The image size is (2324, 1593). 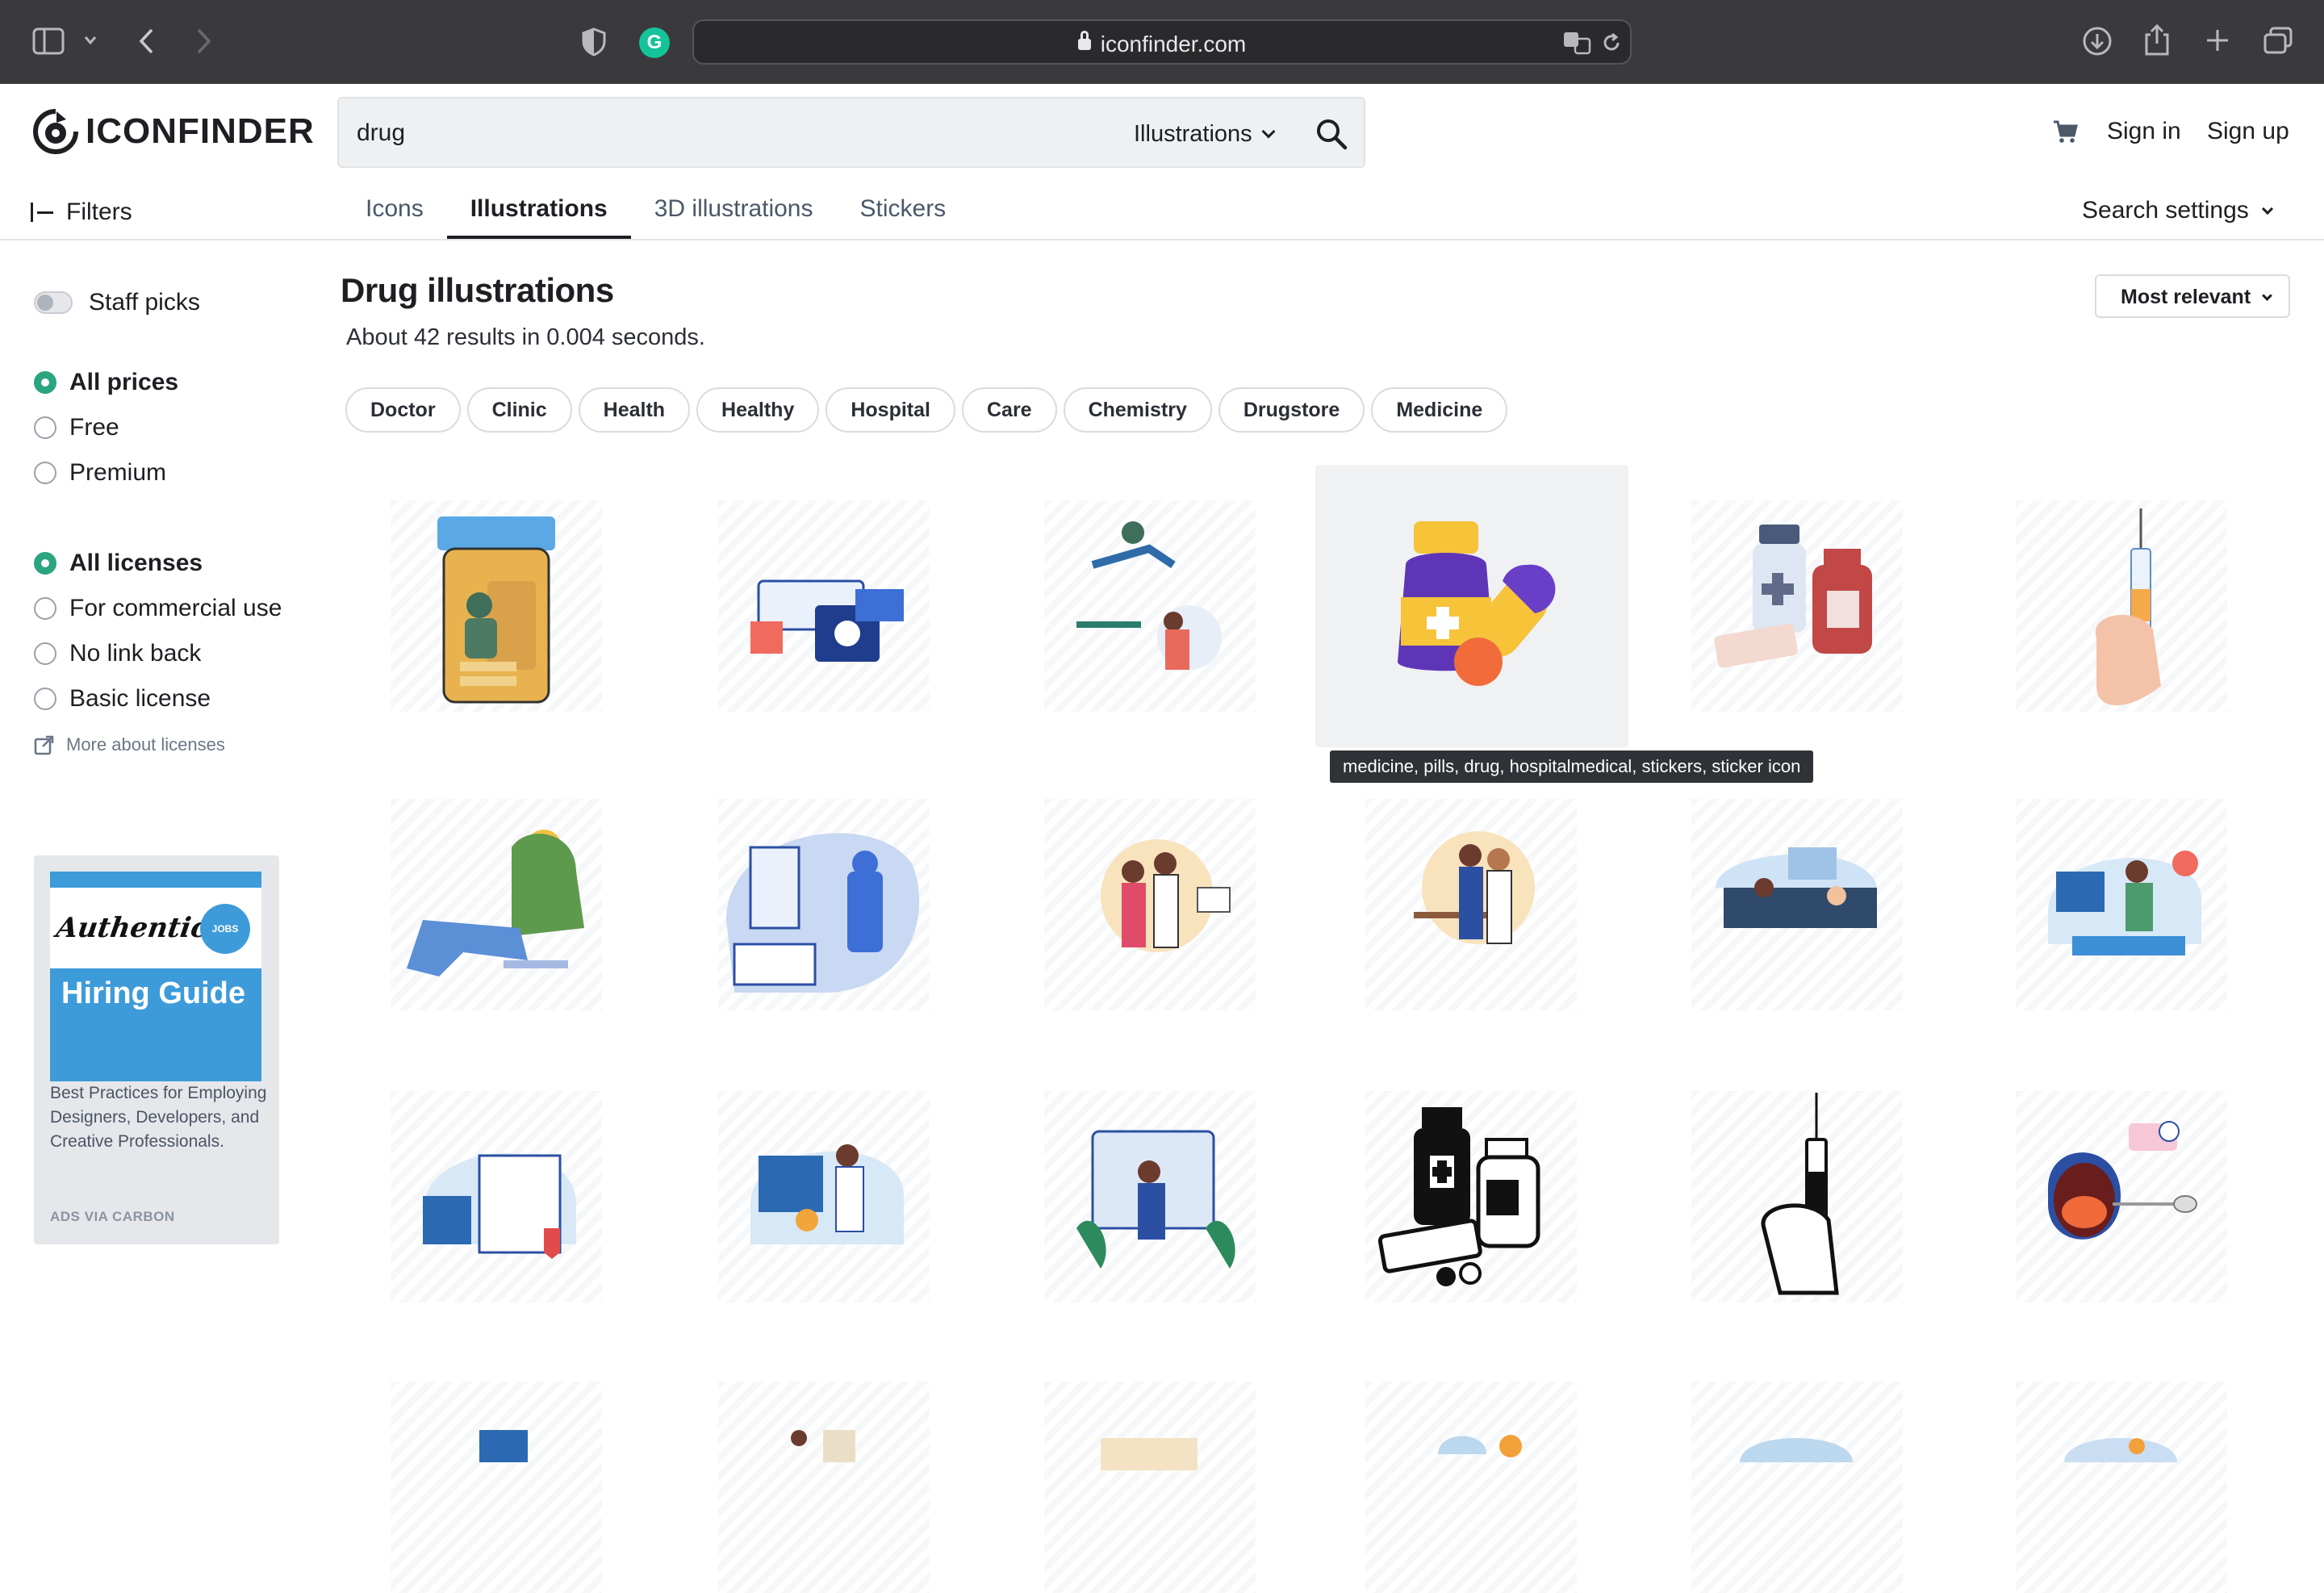 What do you see at coordinates (44, 745) in the screenshot?
I see `external-link-icon` at bounding box center [44, 745].